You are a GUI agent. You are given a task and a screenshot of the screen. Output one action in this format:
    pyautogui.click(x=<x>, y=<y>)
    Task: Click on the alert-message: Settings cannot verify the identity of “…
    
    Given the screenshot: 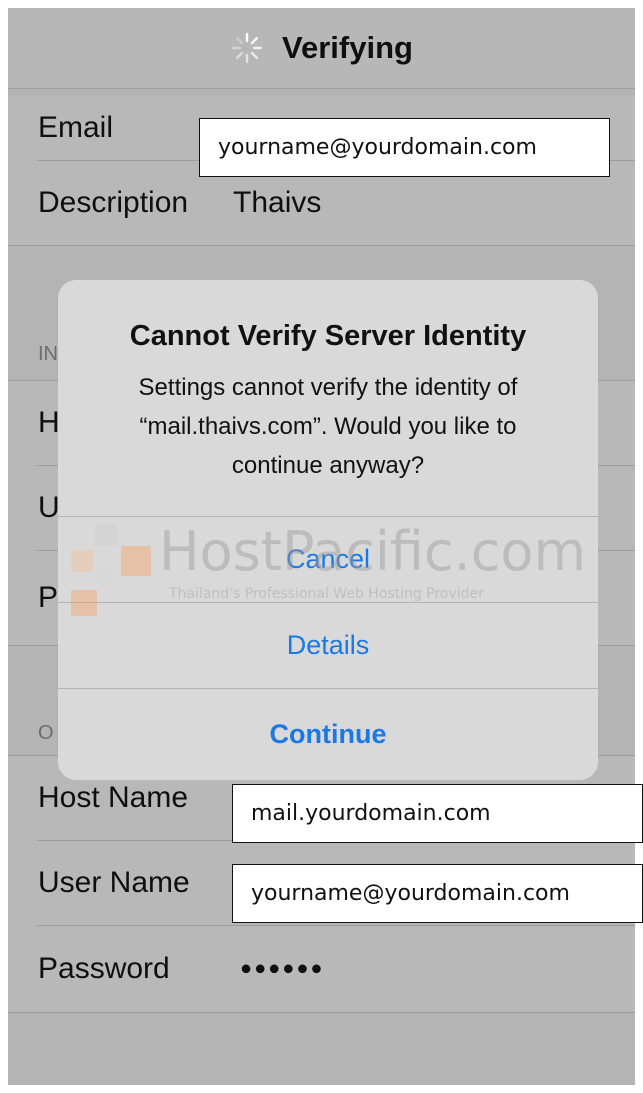 What is the action you would take?
    pyautogui.click(x=328, y=426)
    